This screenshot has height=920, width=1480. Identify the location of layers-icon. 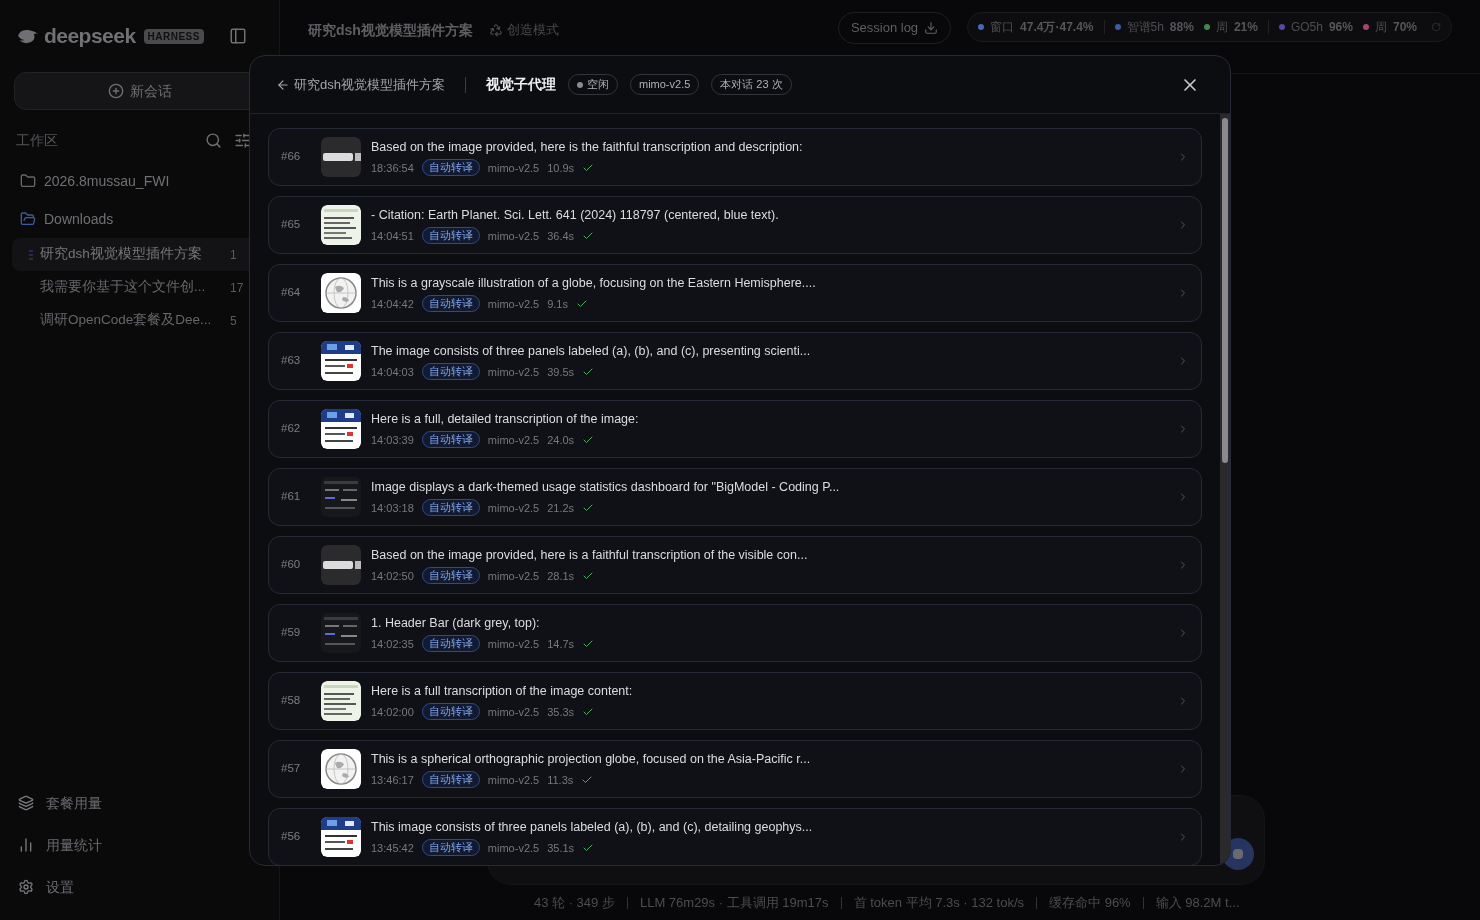
(26, 803).